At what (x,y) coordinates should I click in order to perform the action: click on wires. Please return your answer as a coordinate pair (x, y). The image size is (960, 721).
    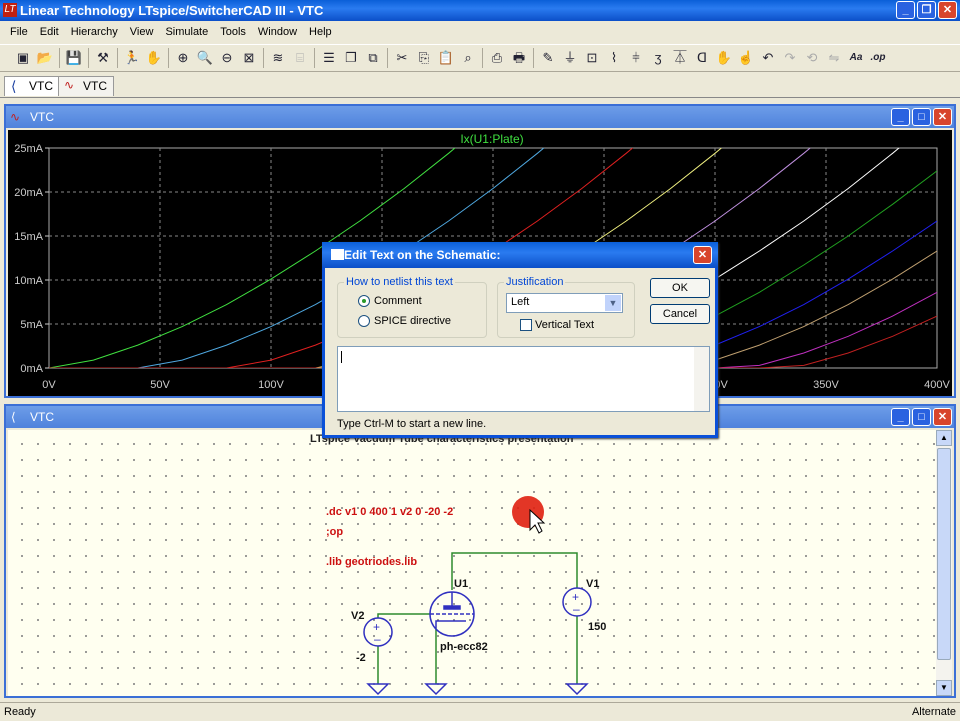
    Looking at the image, I should click on (477, 618).